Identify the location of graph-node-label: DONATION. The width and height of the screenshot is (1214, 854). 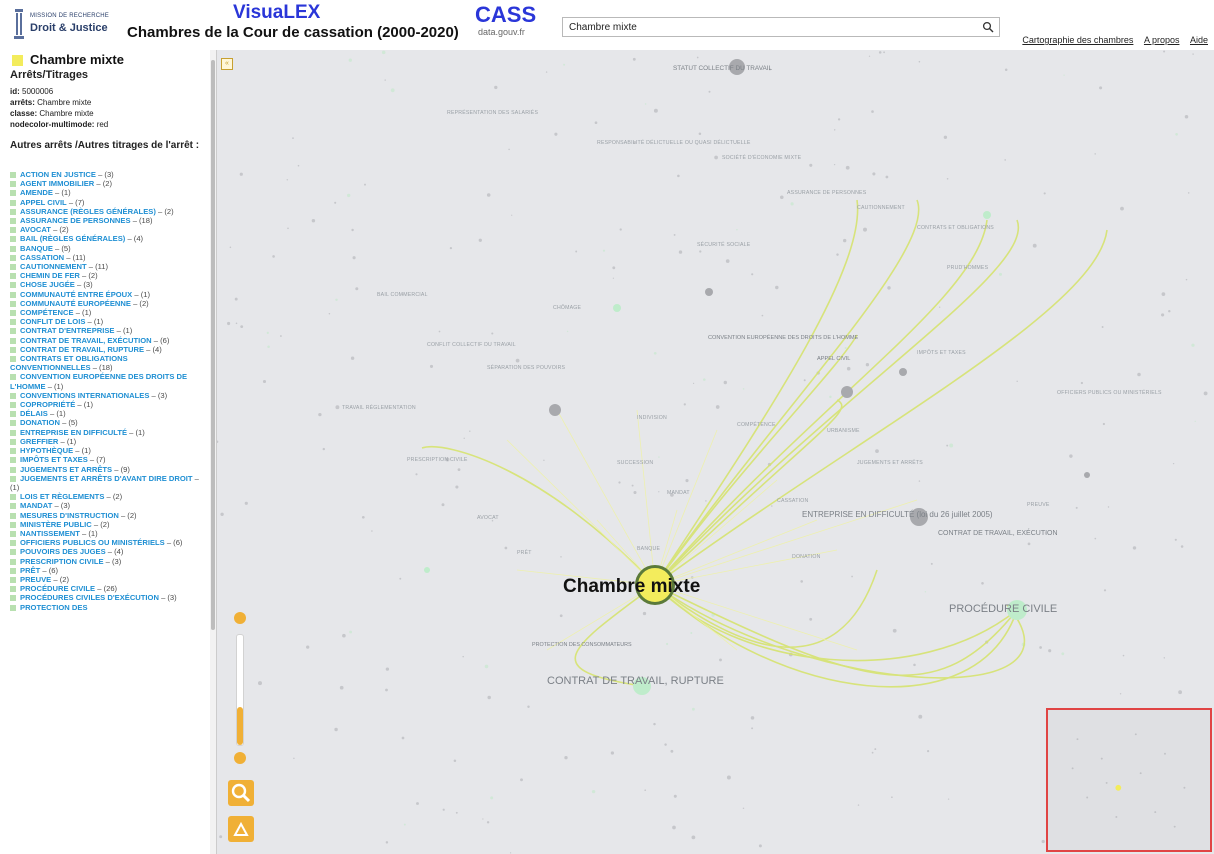
(806, 557).